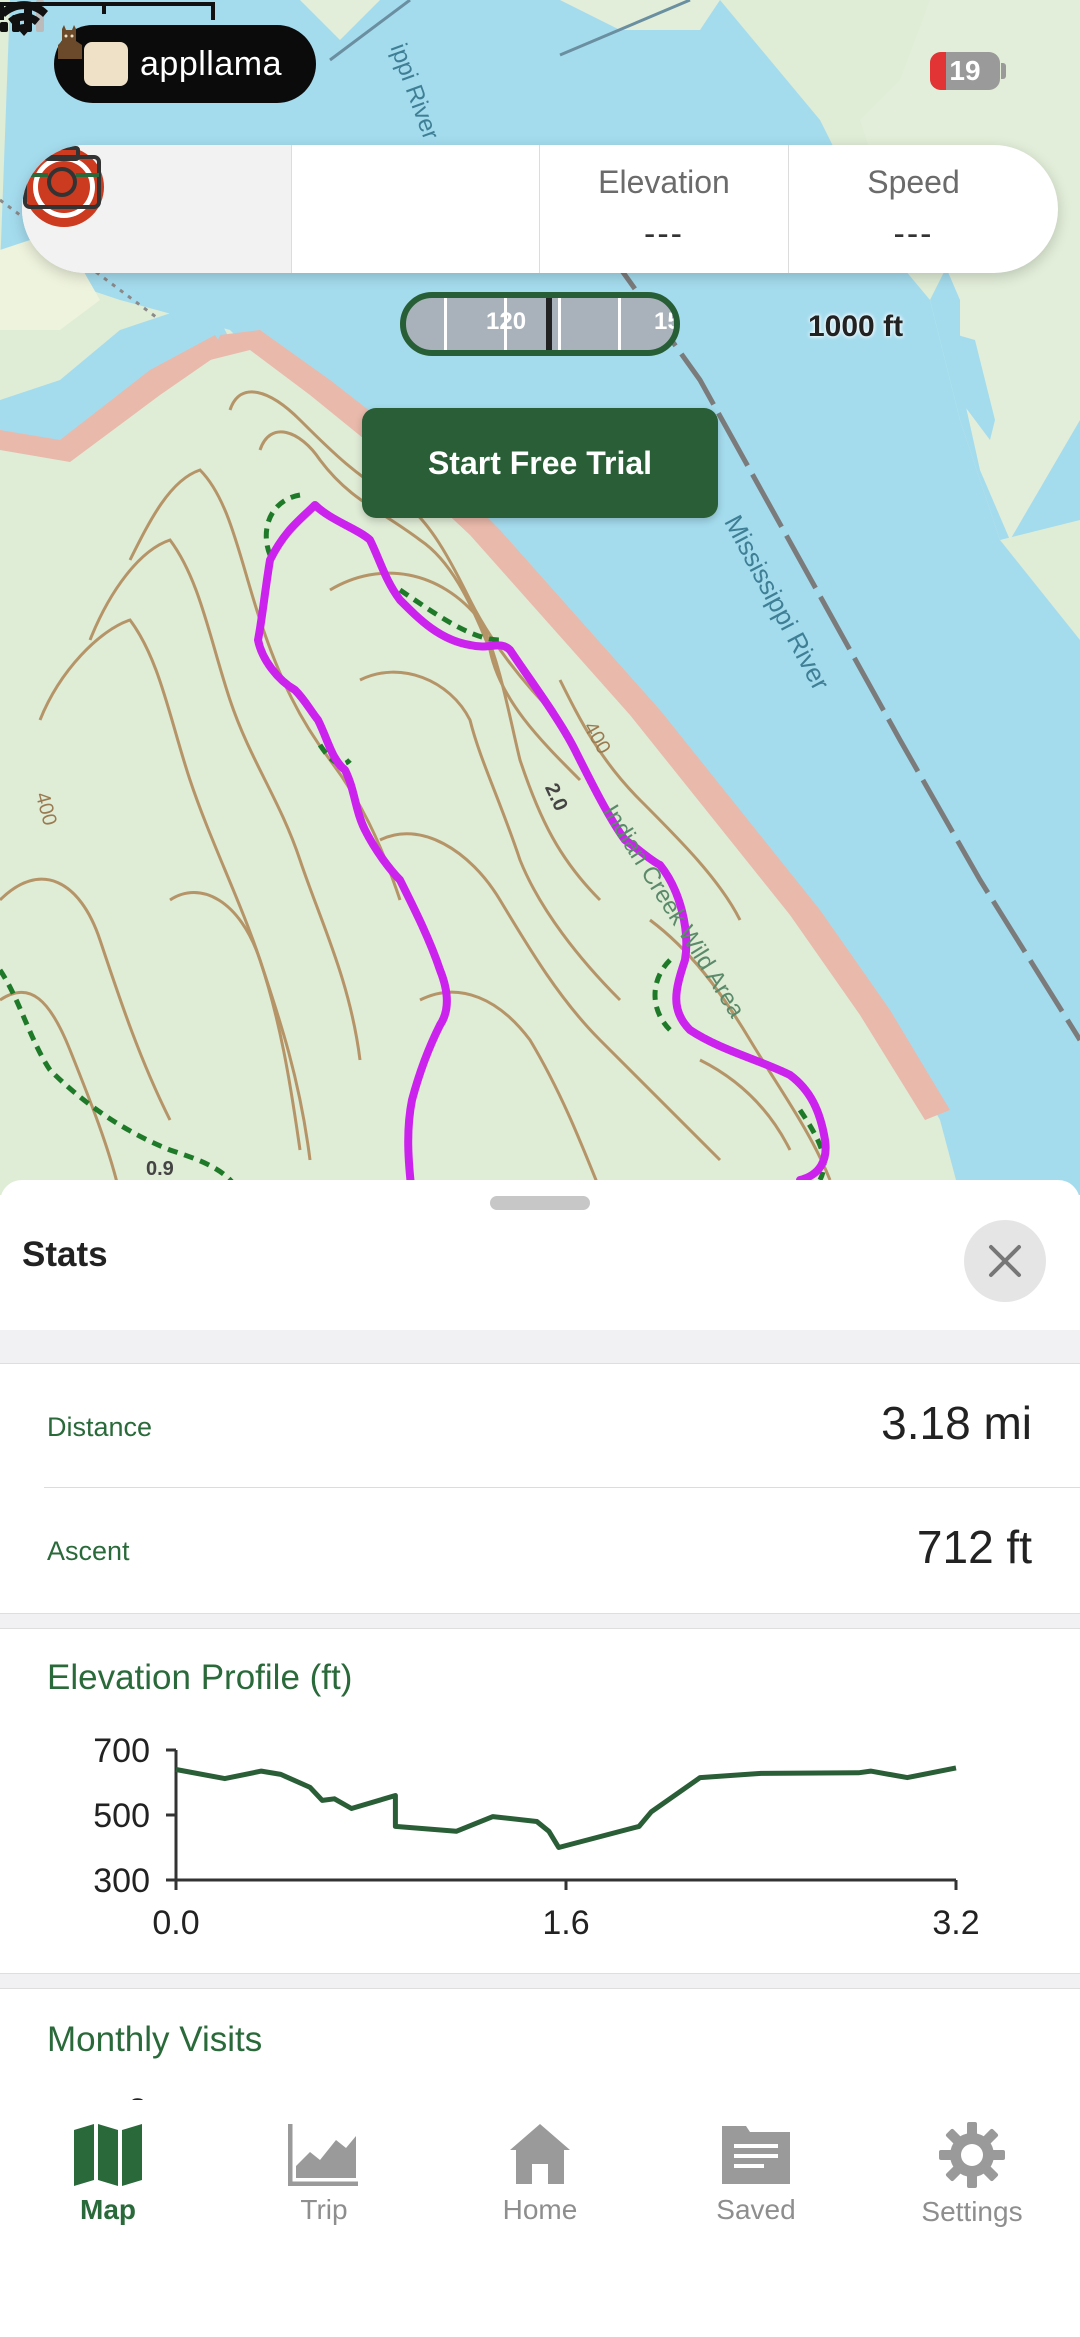 The image size is (1080, 2337). What do you see at coordinates (108, 2155) in the screenshot?
I see `map-icon` at bounding box center [108, 2155].